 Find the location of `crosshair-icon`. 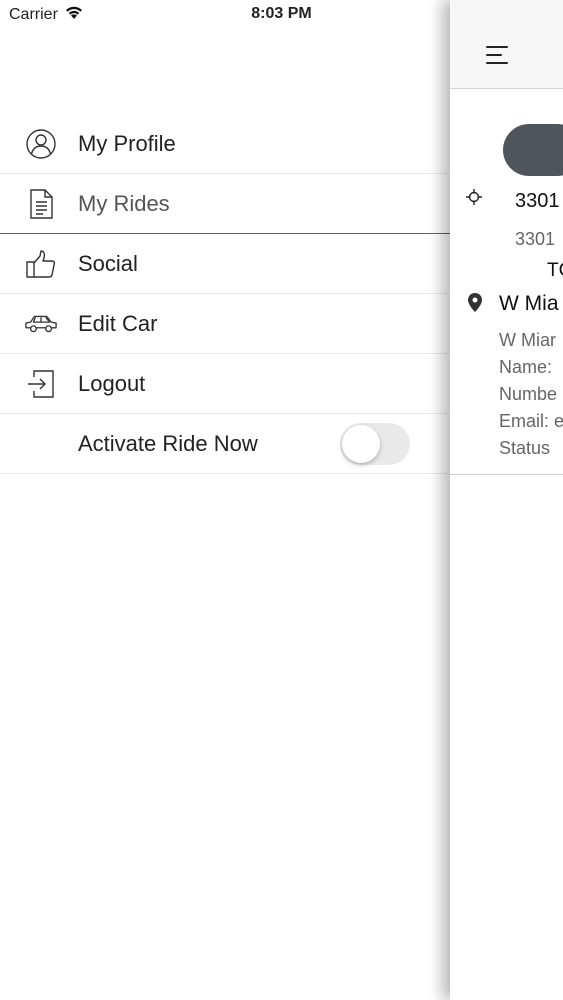

crosshair-icon is located at coordinates (474, 199).